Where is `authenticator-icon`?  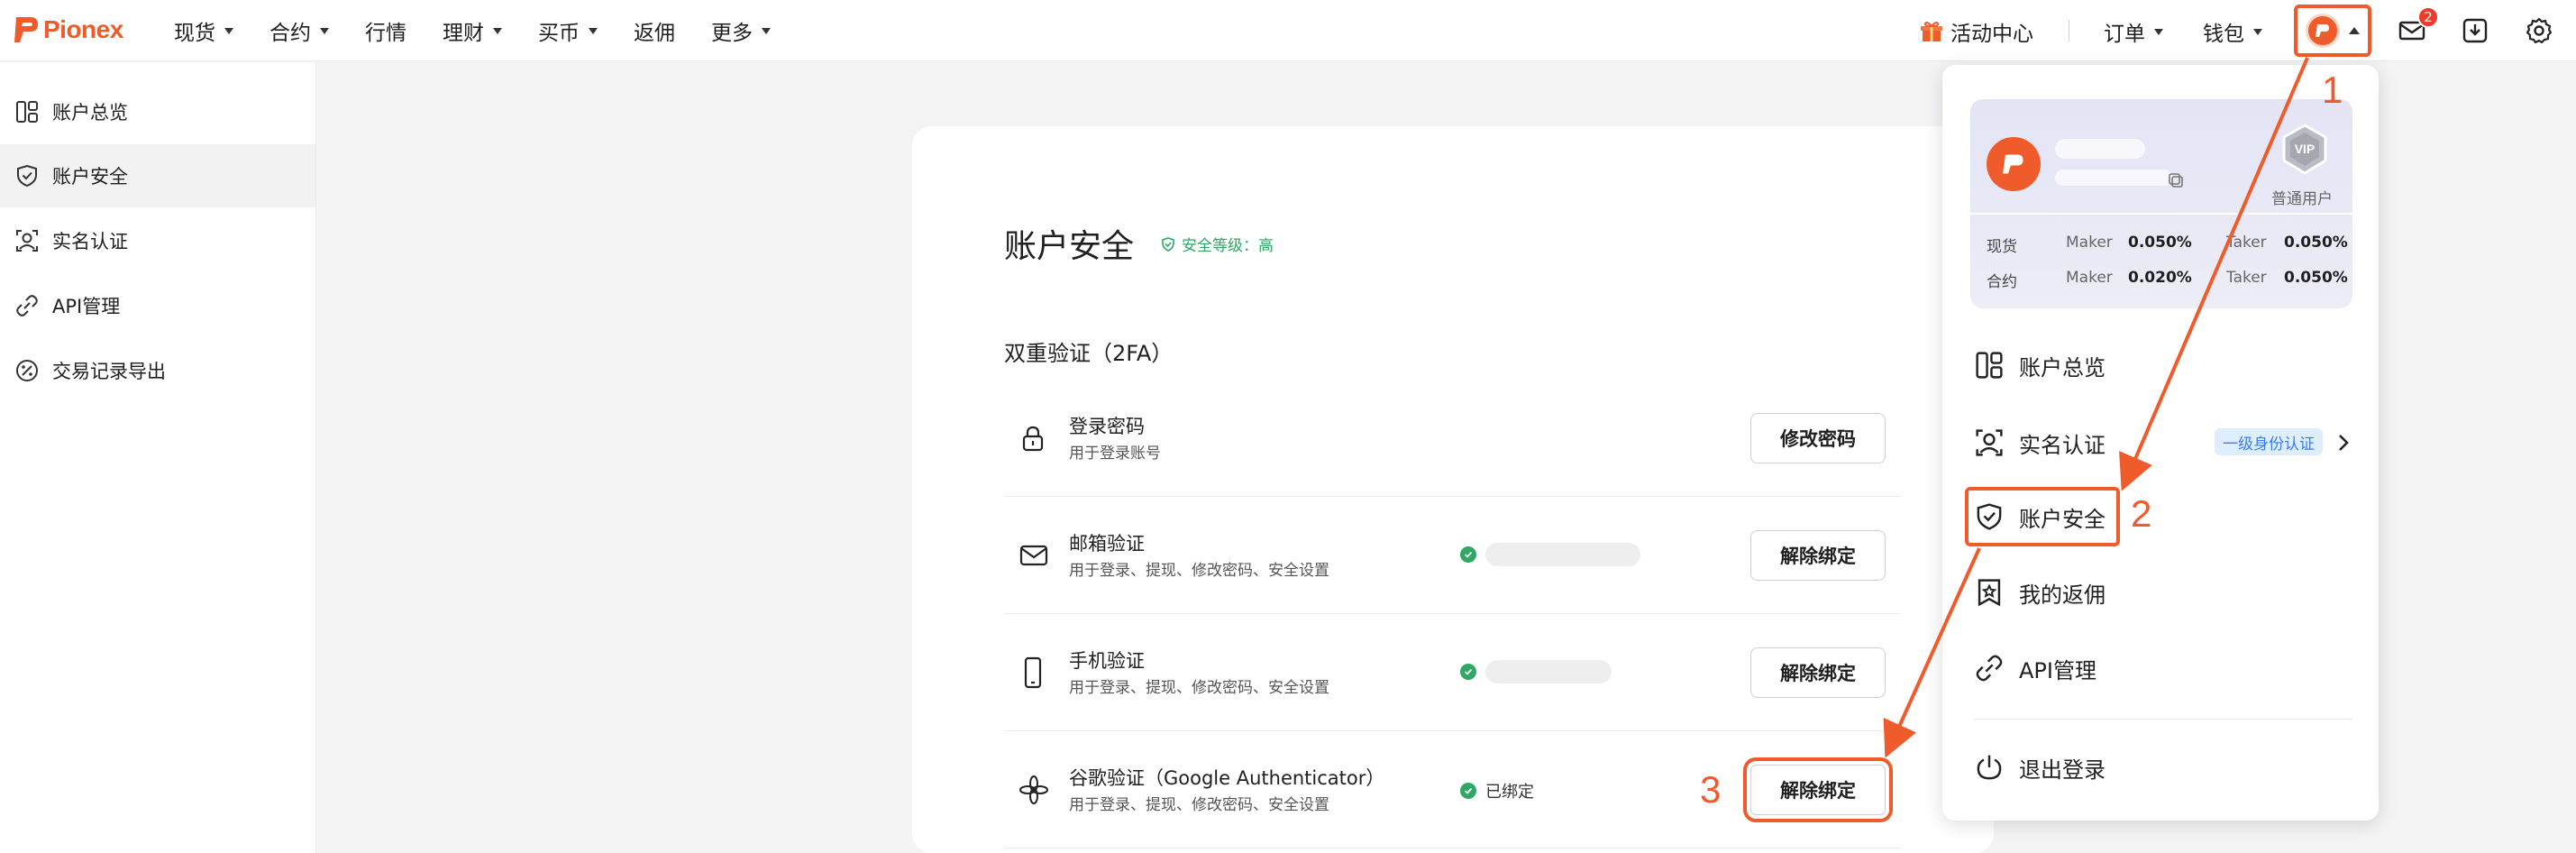
authenticator-icon is located at coordinates (1033, 789).